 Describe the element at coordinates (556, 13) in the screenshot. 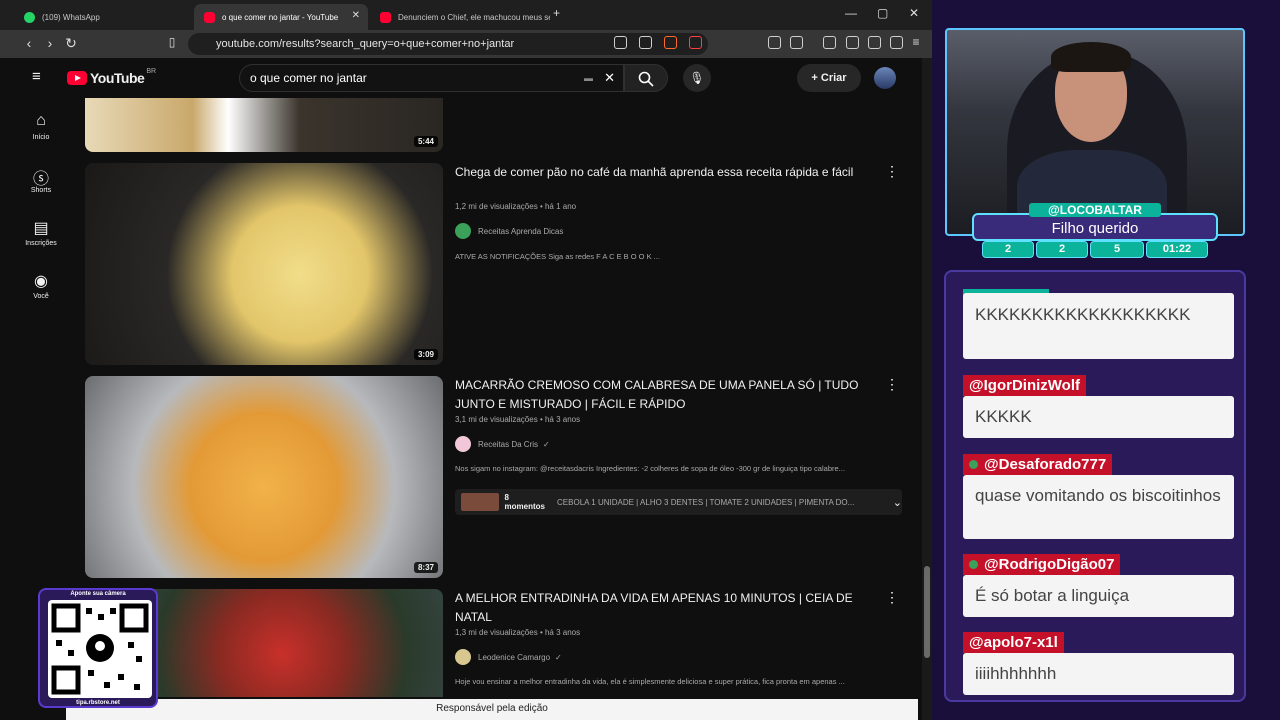

I see `new-tab-button: +` at that location.